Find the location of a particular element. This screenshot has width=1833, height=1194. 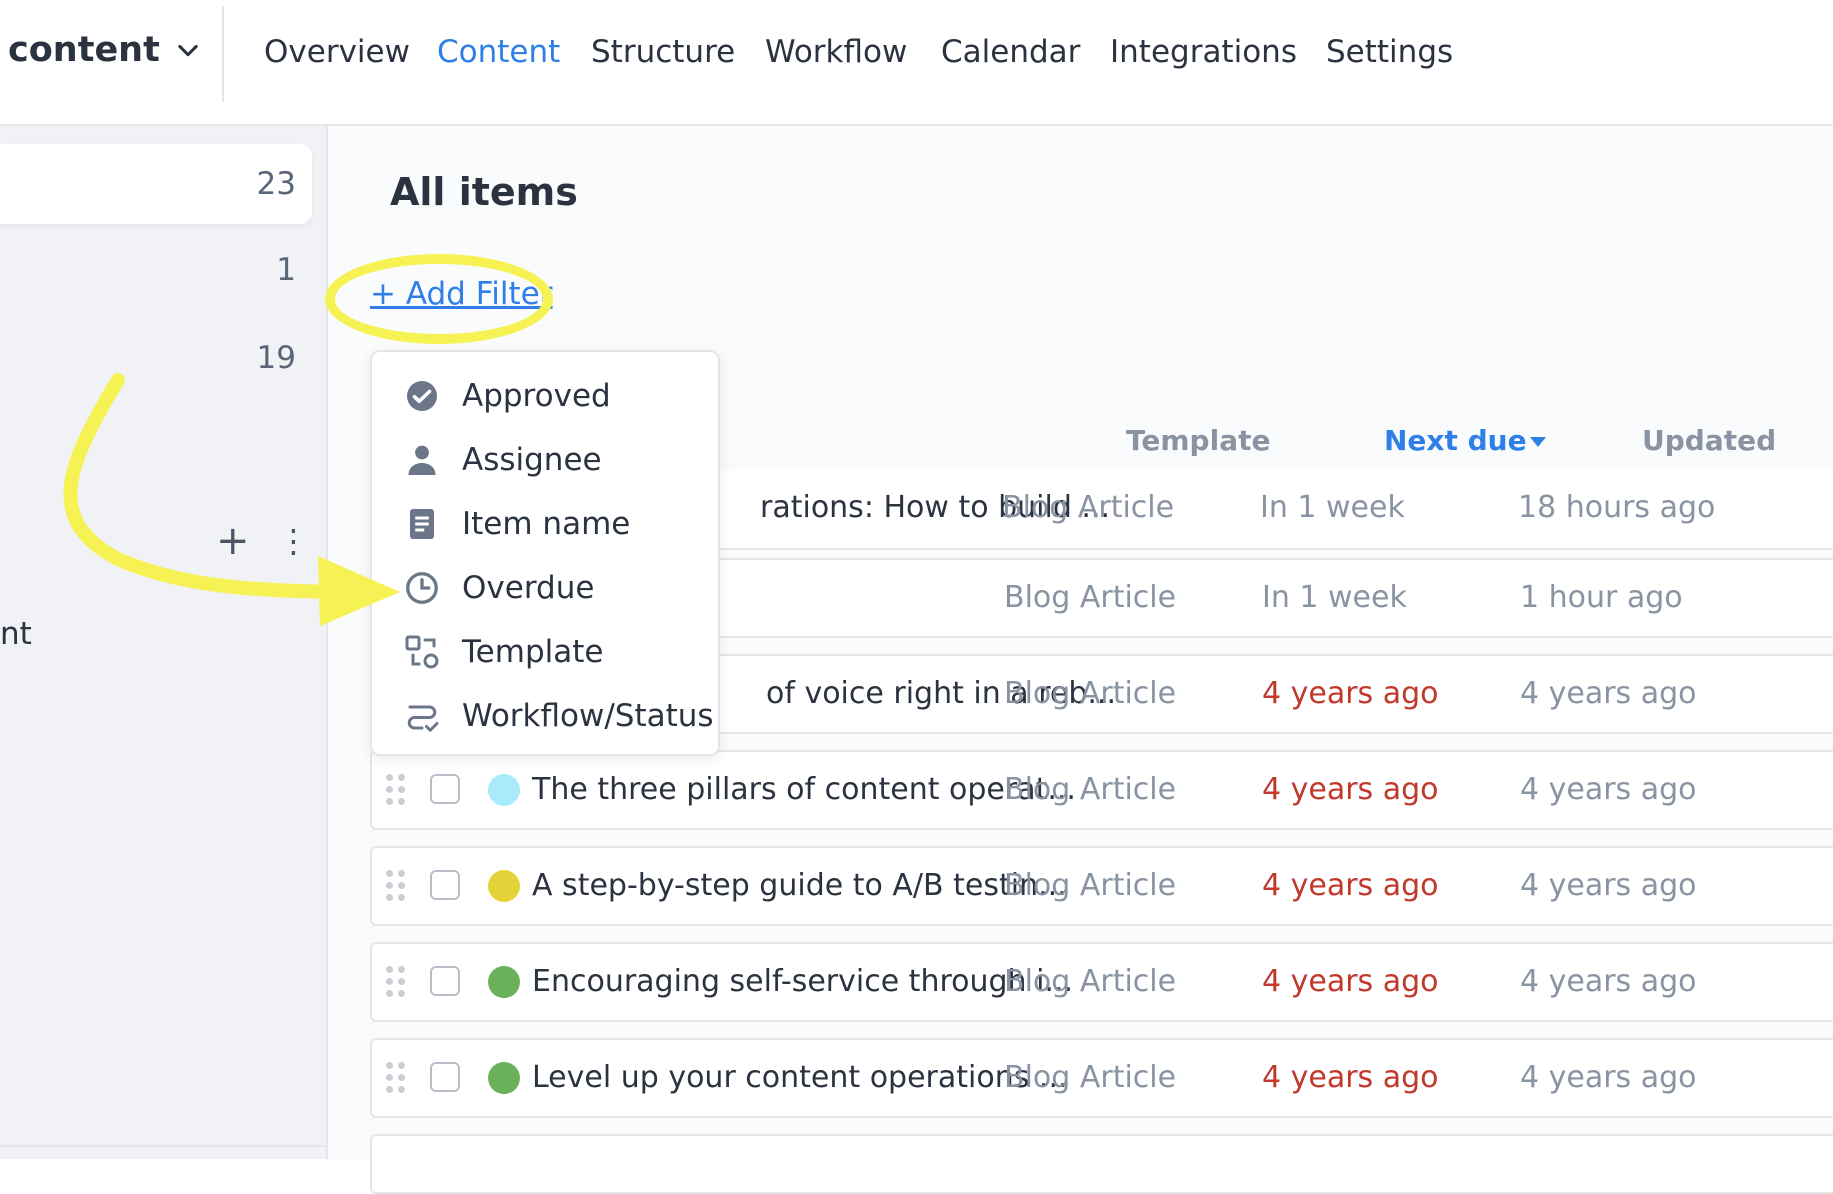

chevron-down-icon is located at coordinates (188, 50).